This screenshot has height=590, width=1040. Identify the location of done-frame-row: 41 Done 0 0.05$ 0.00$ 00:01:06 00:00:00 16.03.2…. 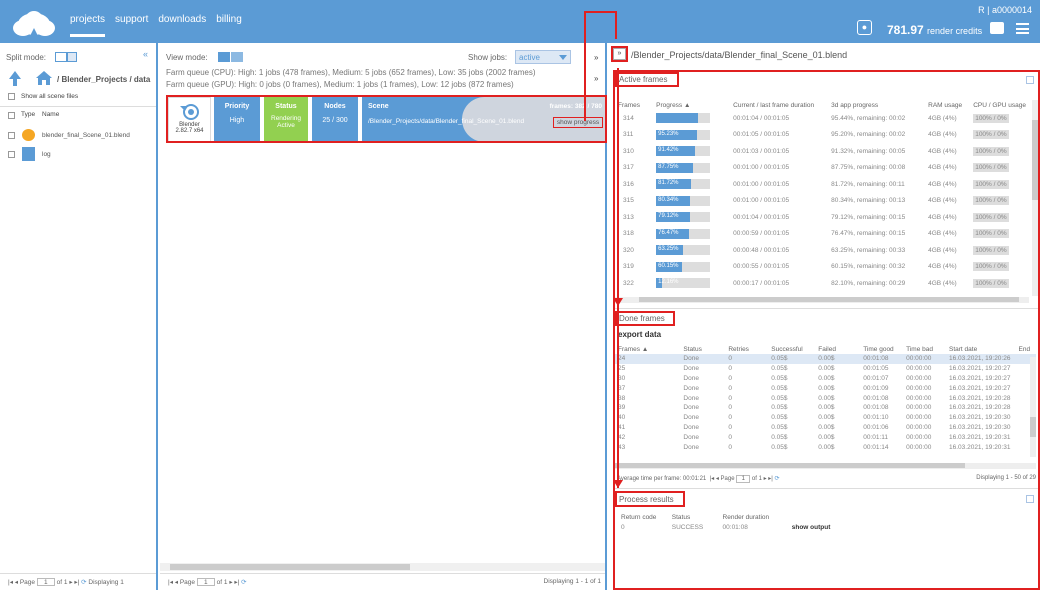
(825, 428).